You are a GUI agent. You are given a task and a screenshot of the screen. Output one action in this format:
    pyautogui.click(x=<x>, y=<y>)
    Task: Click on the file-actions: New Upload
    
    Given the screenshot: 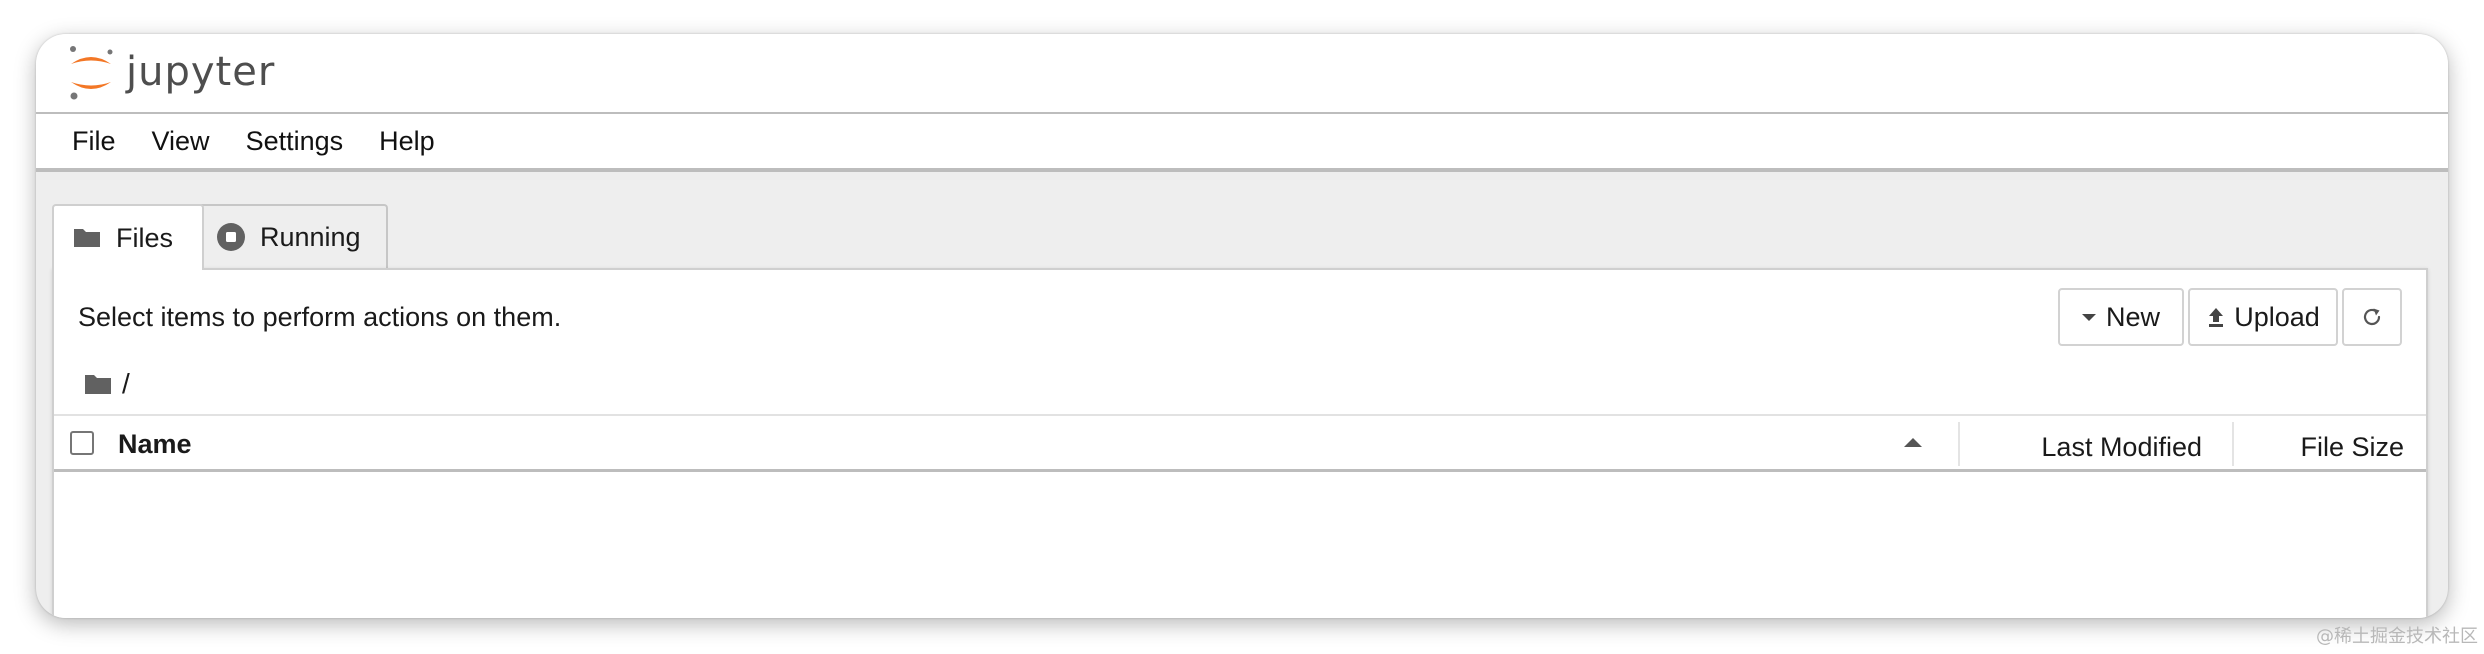 What is the action you would take?
    pyautogui.click(x=2228, y=317)
    